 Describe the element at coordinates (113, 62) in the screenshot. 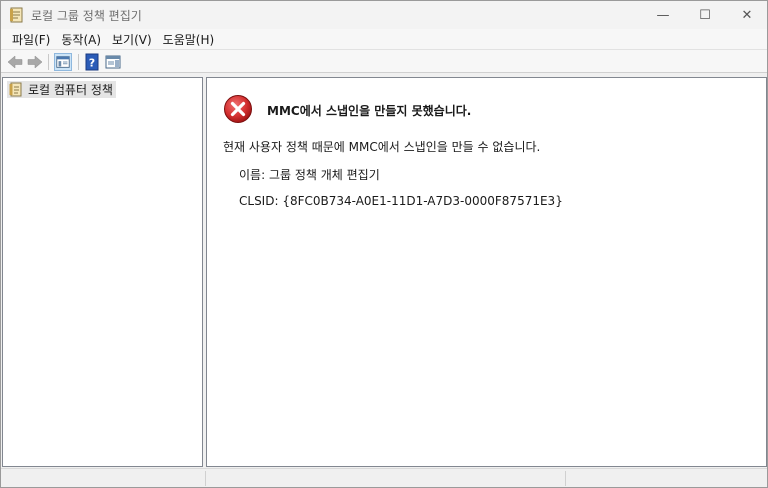

I see `show-hide-action-pane-icon` at that location.